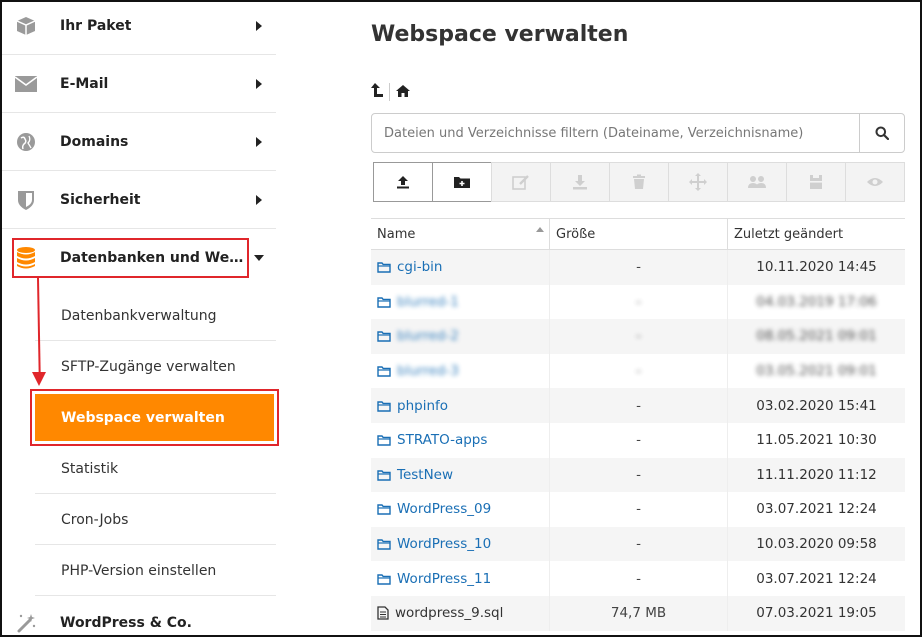  Describe the element at coordinates (139, 200) in the screenshot. I see `sidebar-item-sicherheit: Sicherheit` at that location.